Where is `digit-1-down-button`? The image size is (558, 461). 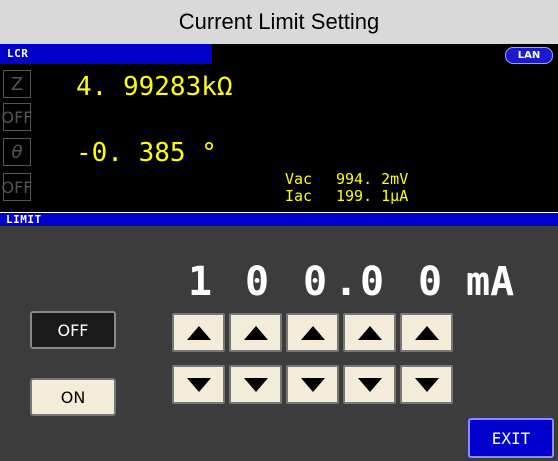 digit-1-down-button is located at coordinates (198, 384).